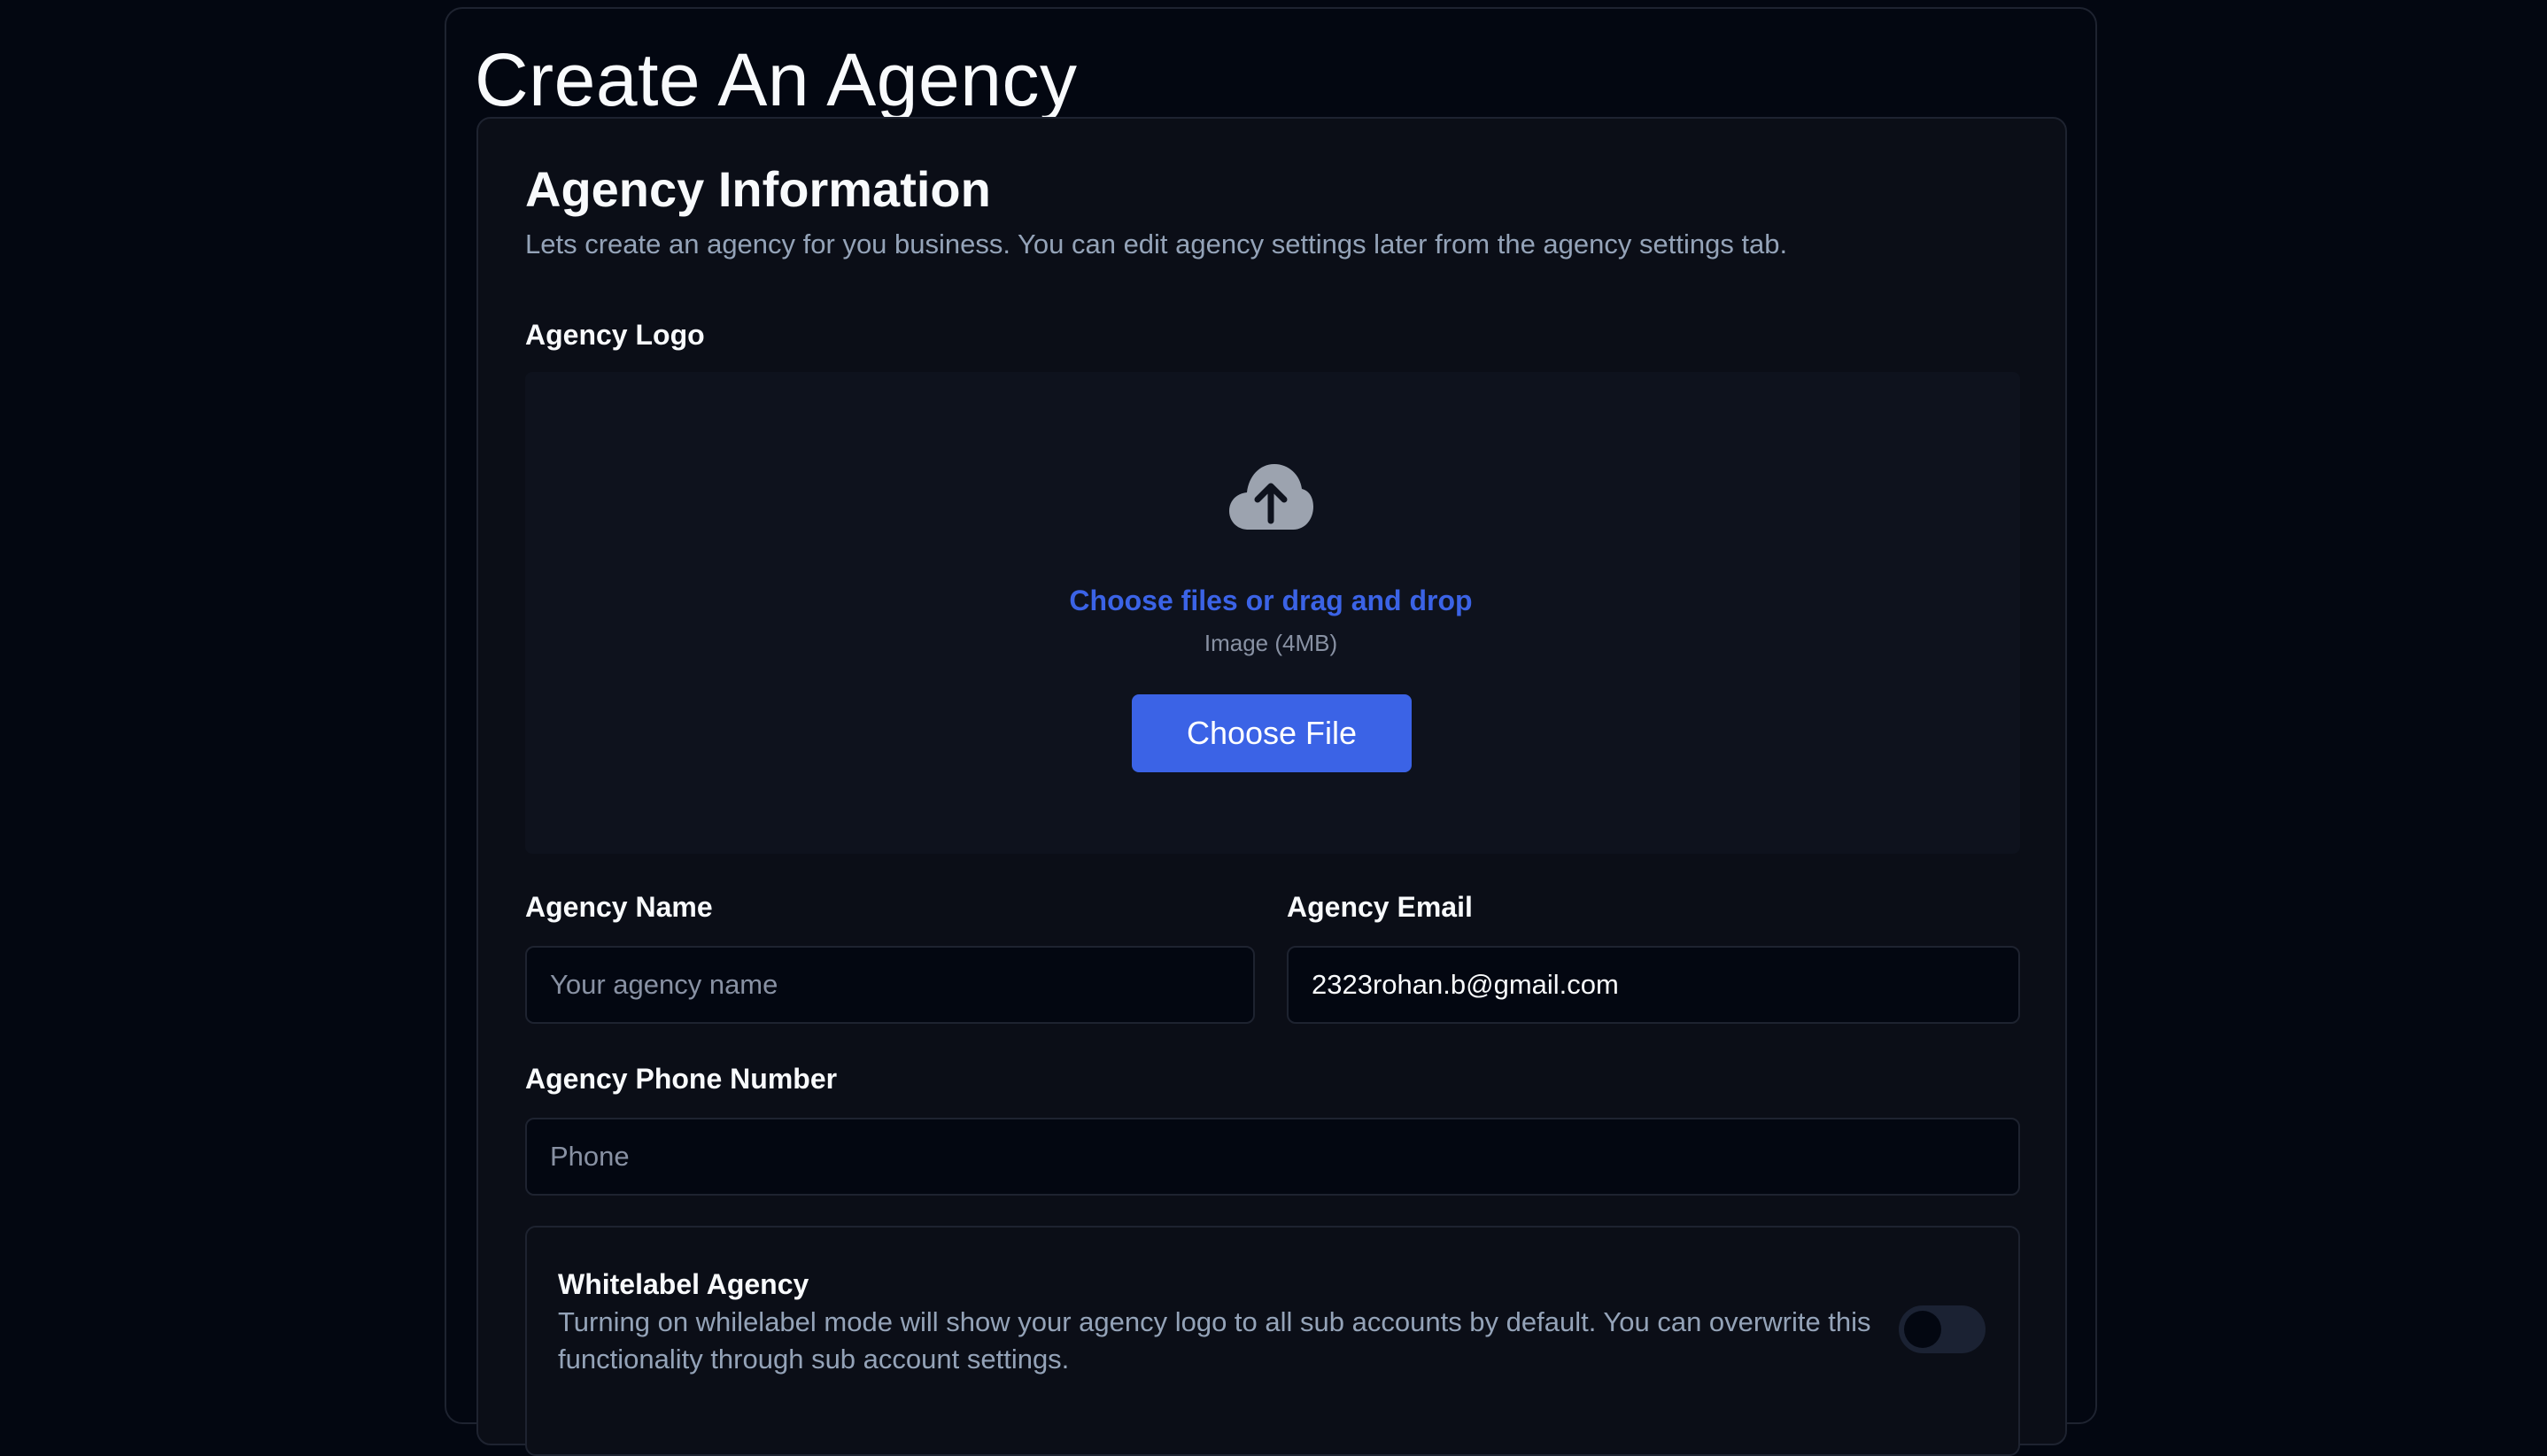  I want to click on agency-phone-input, so click(1272, 1157).